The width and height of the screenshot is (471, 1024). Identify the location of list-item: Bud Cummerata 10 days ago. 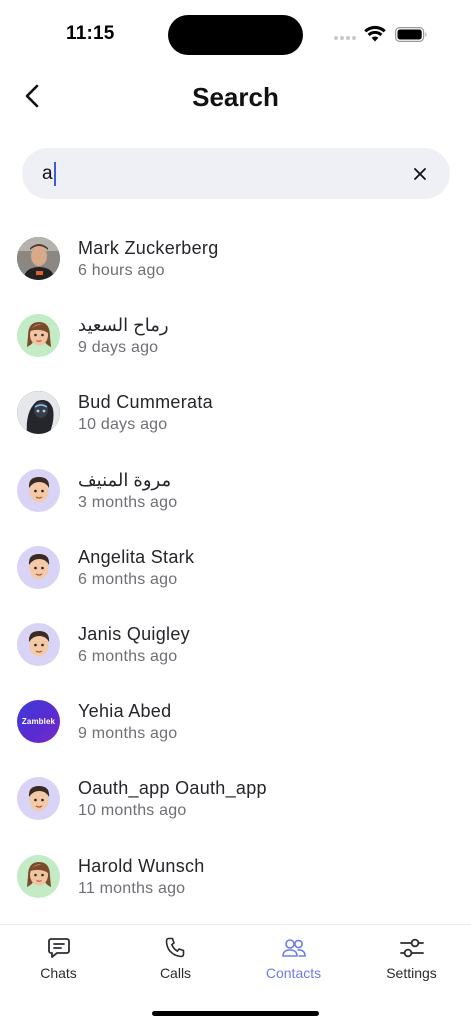
(235, 414).